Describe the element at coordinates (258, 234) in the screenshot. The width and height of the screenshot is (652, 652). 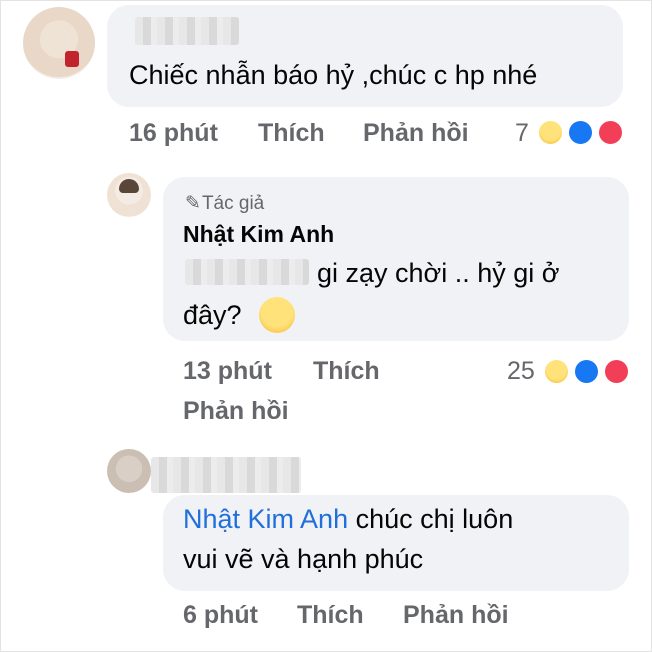
I see `author-name: Nhật Kim Anh` at that location.